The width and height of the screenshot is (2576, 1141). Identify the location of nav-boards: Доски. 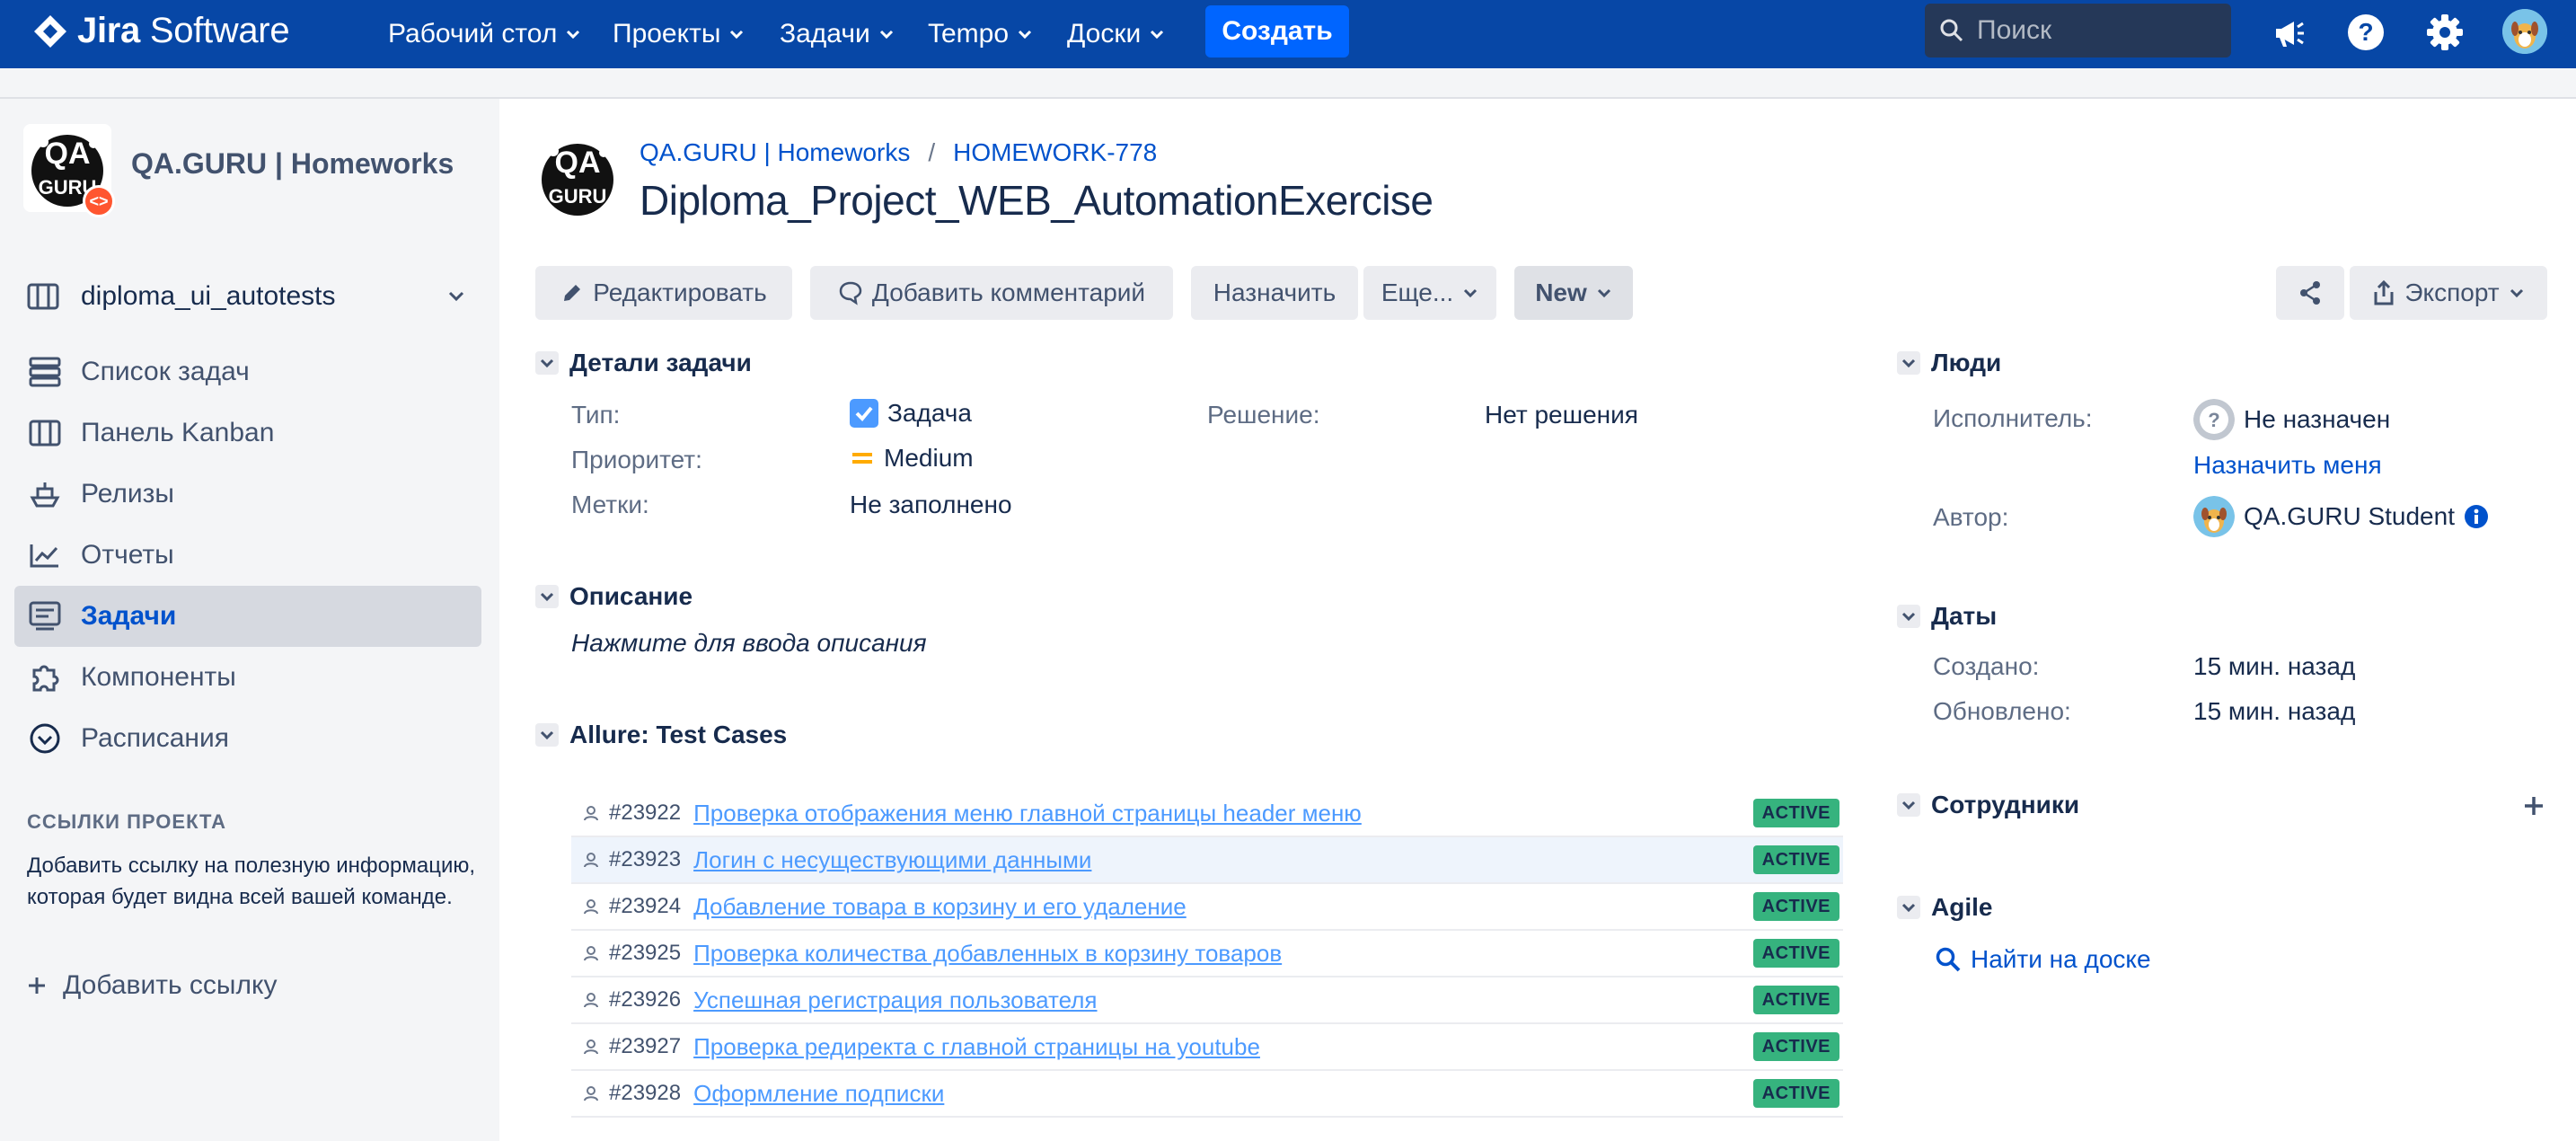
(1115, 34).